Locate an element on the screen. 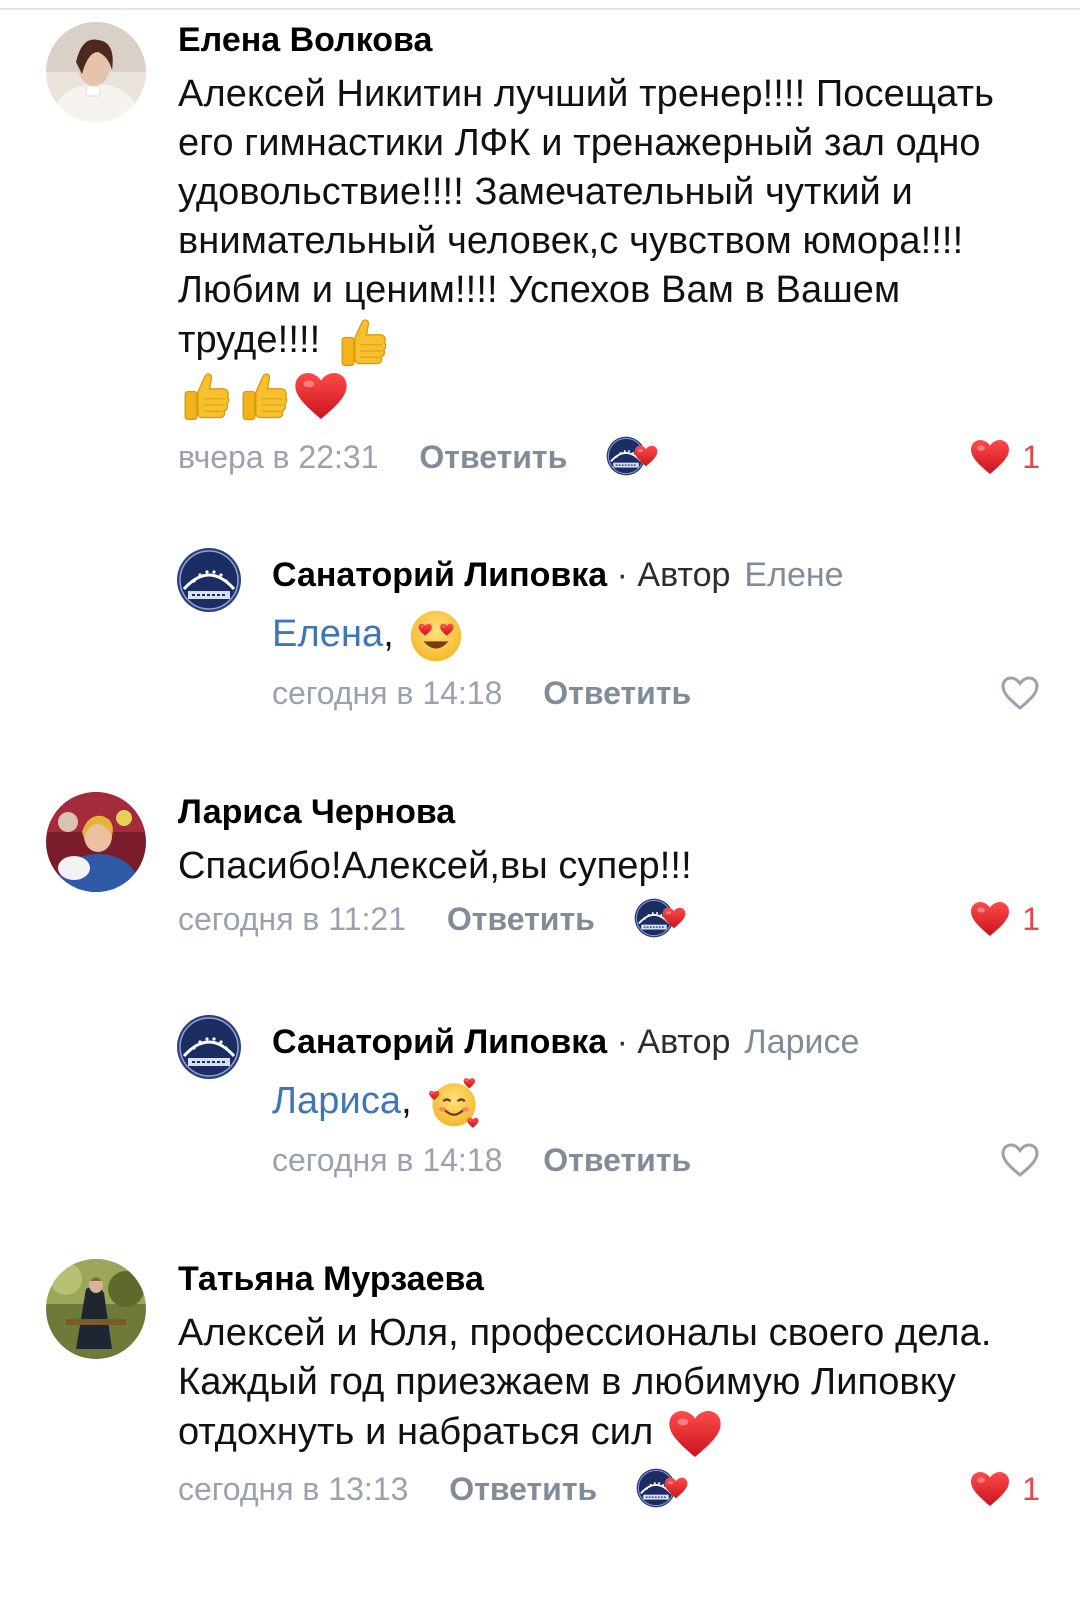  comment-author: Санаторий Липовка · Автор Елене is located at coordinates (656, 575).